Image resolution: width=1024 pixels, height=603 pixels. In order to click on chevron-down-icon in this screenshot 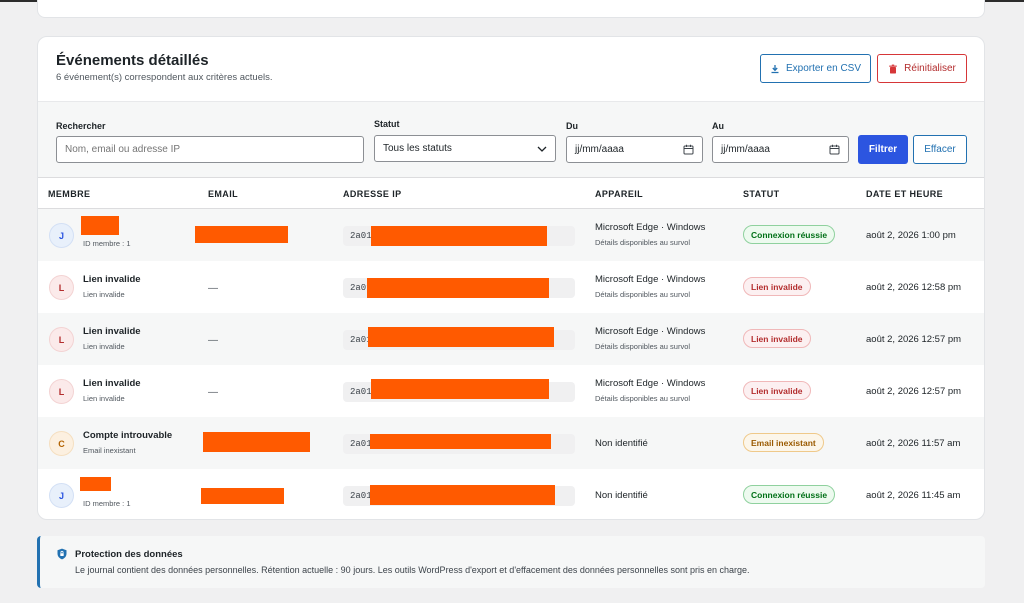, I will do `click(542, 149)`.